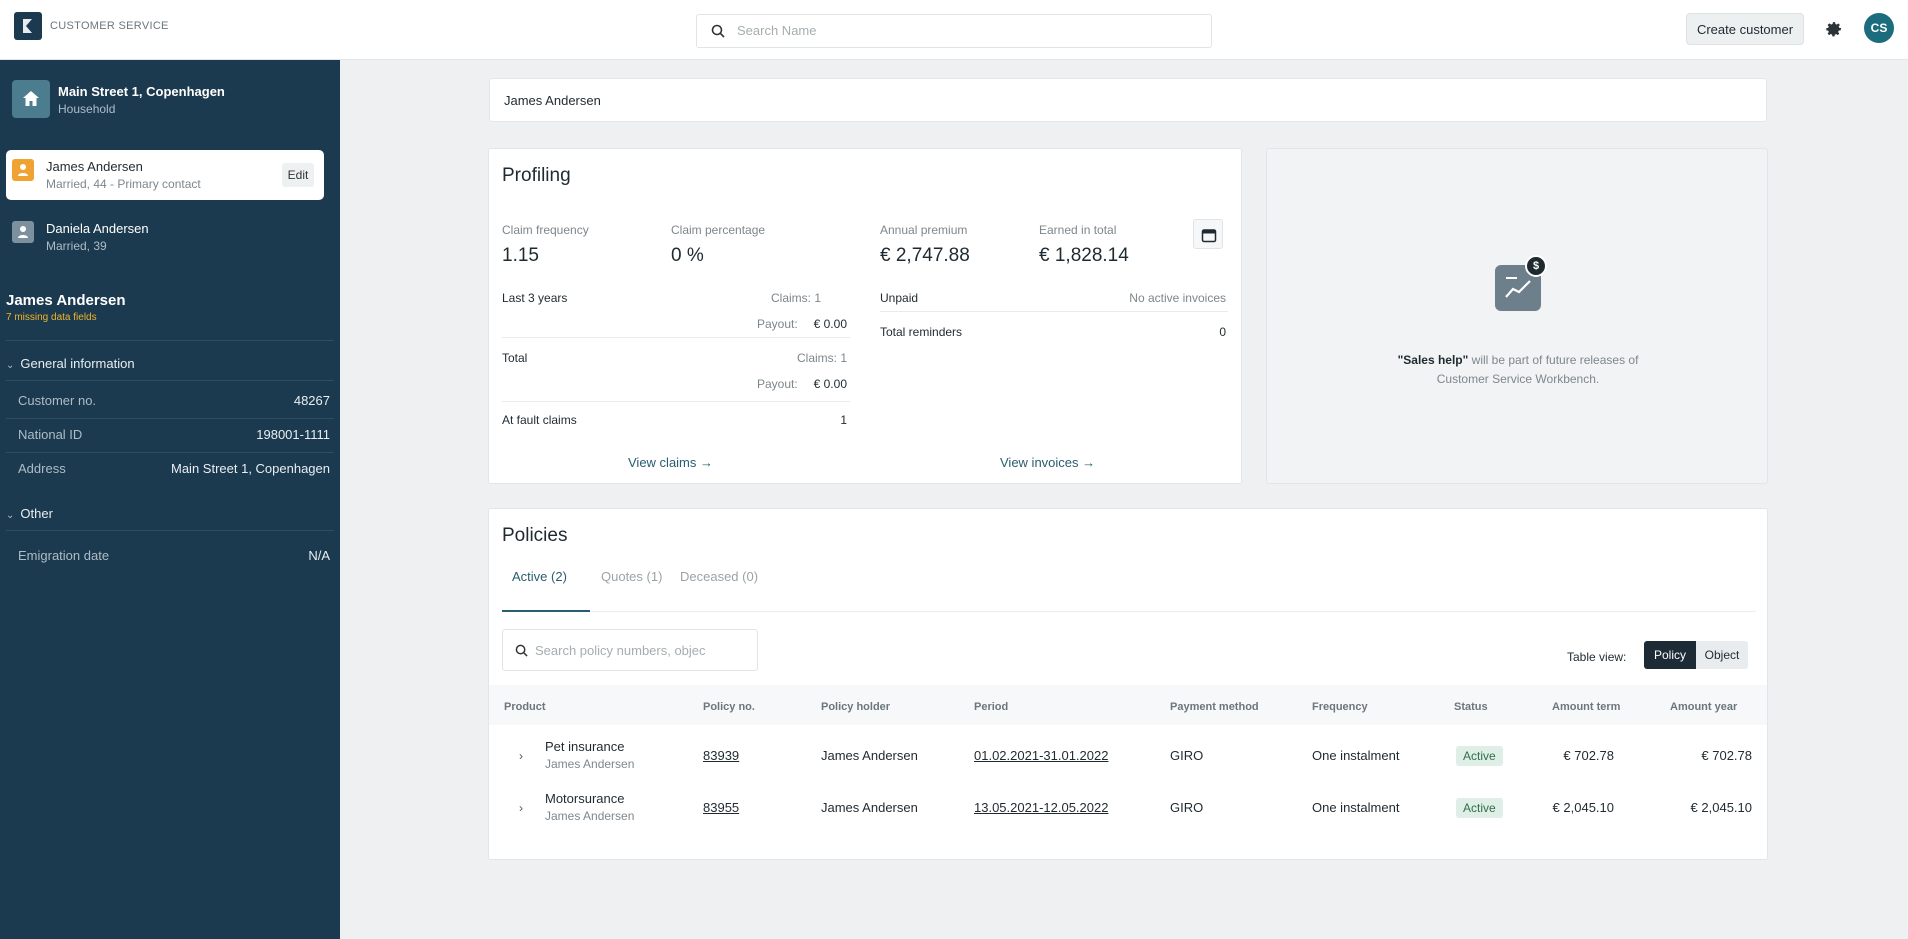  What do you see at coordinates (174, 556) in the screenshot?
I see `emigration-date-row: Emigration date N/A` at bounding box center [174, 556].